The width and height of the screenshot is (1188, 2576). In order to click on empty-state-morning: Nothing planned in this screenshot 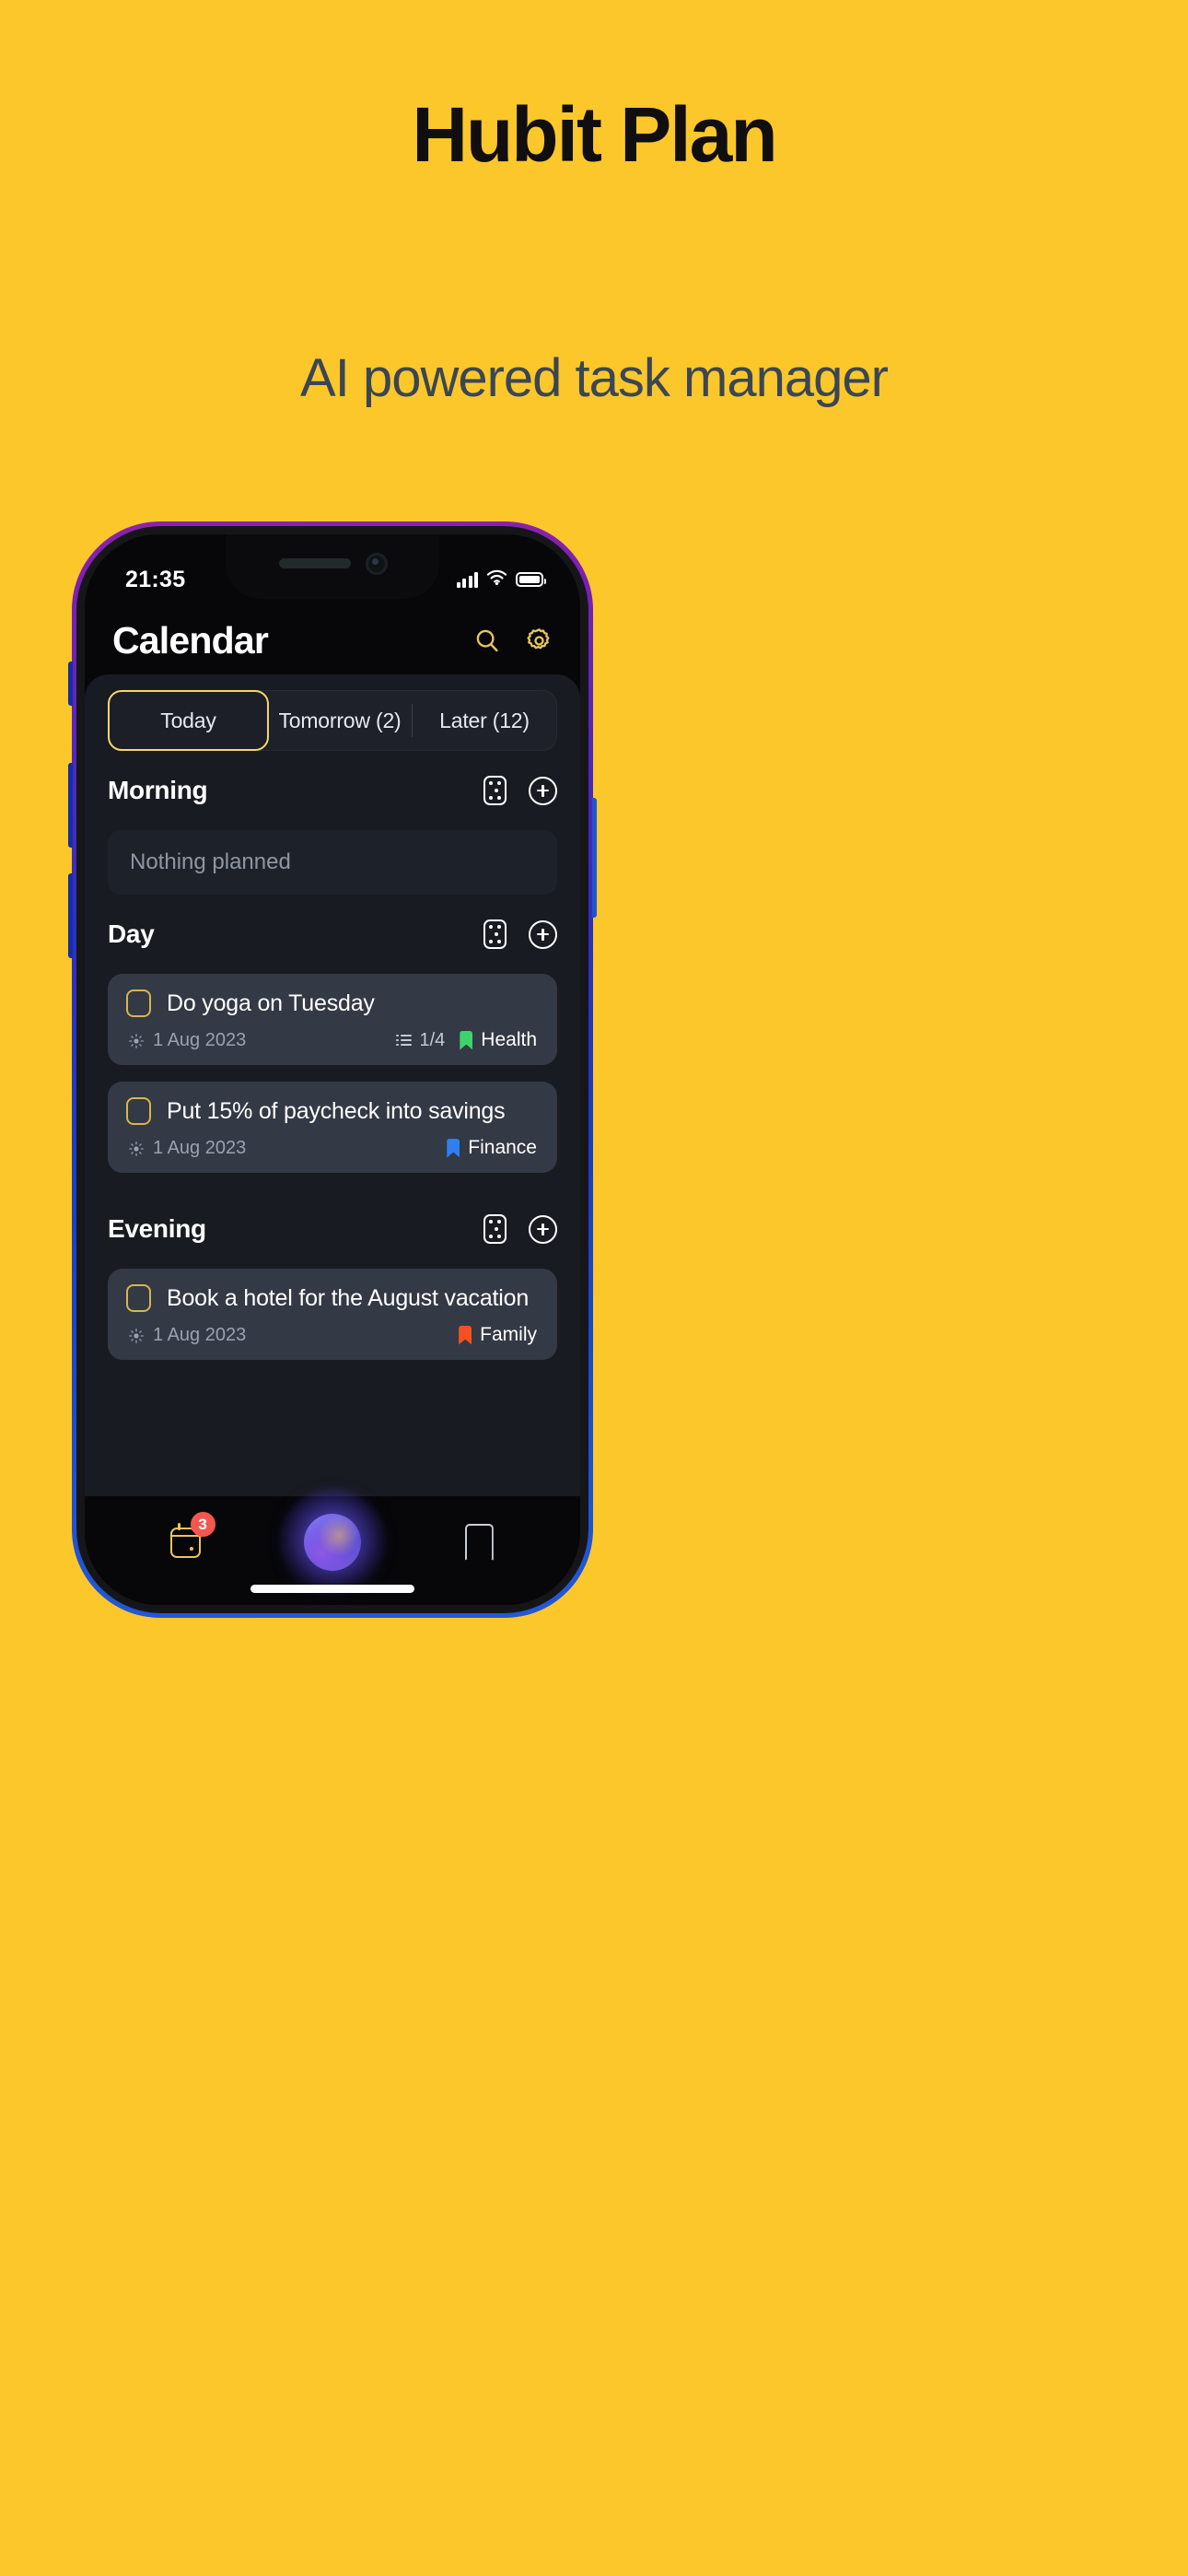, I will do `click(332, 862)`.